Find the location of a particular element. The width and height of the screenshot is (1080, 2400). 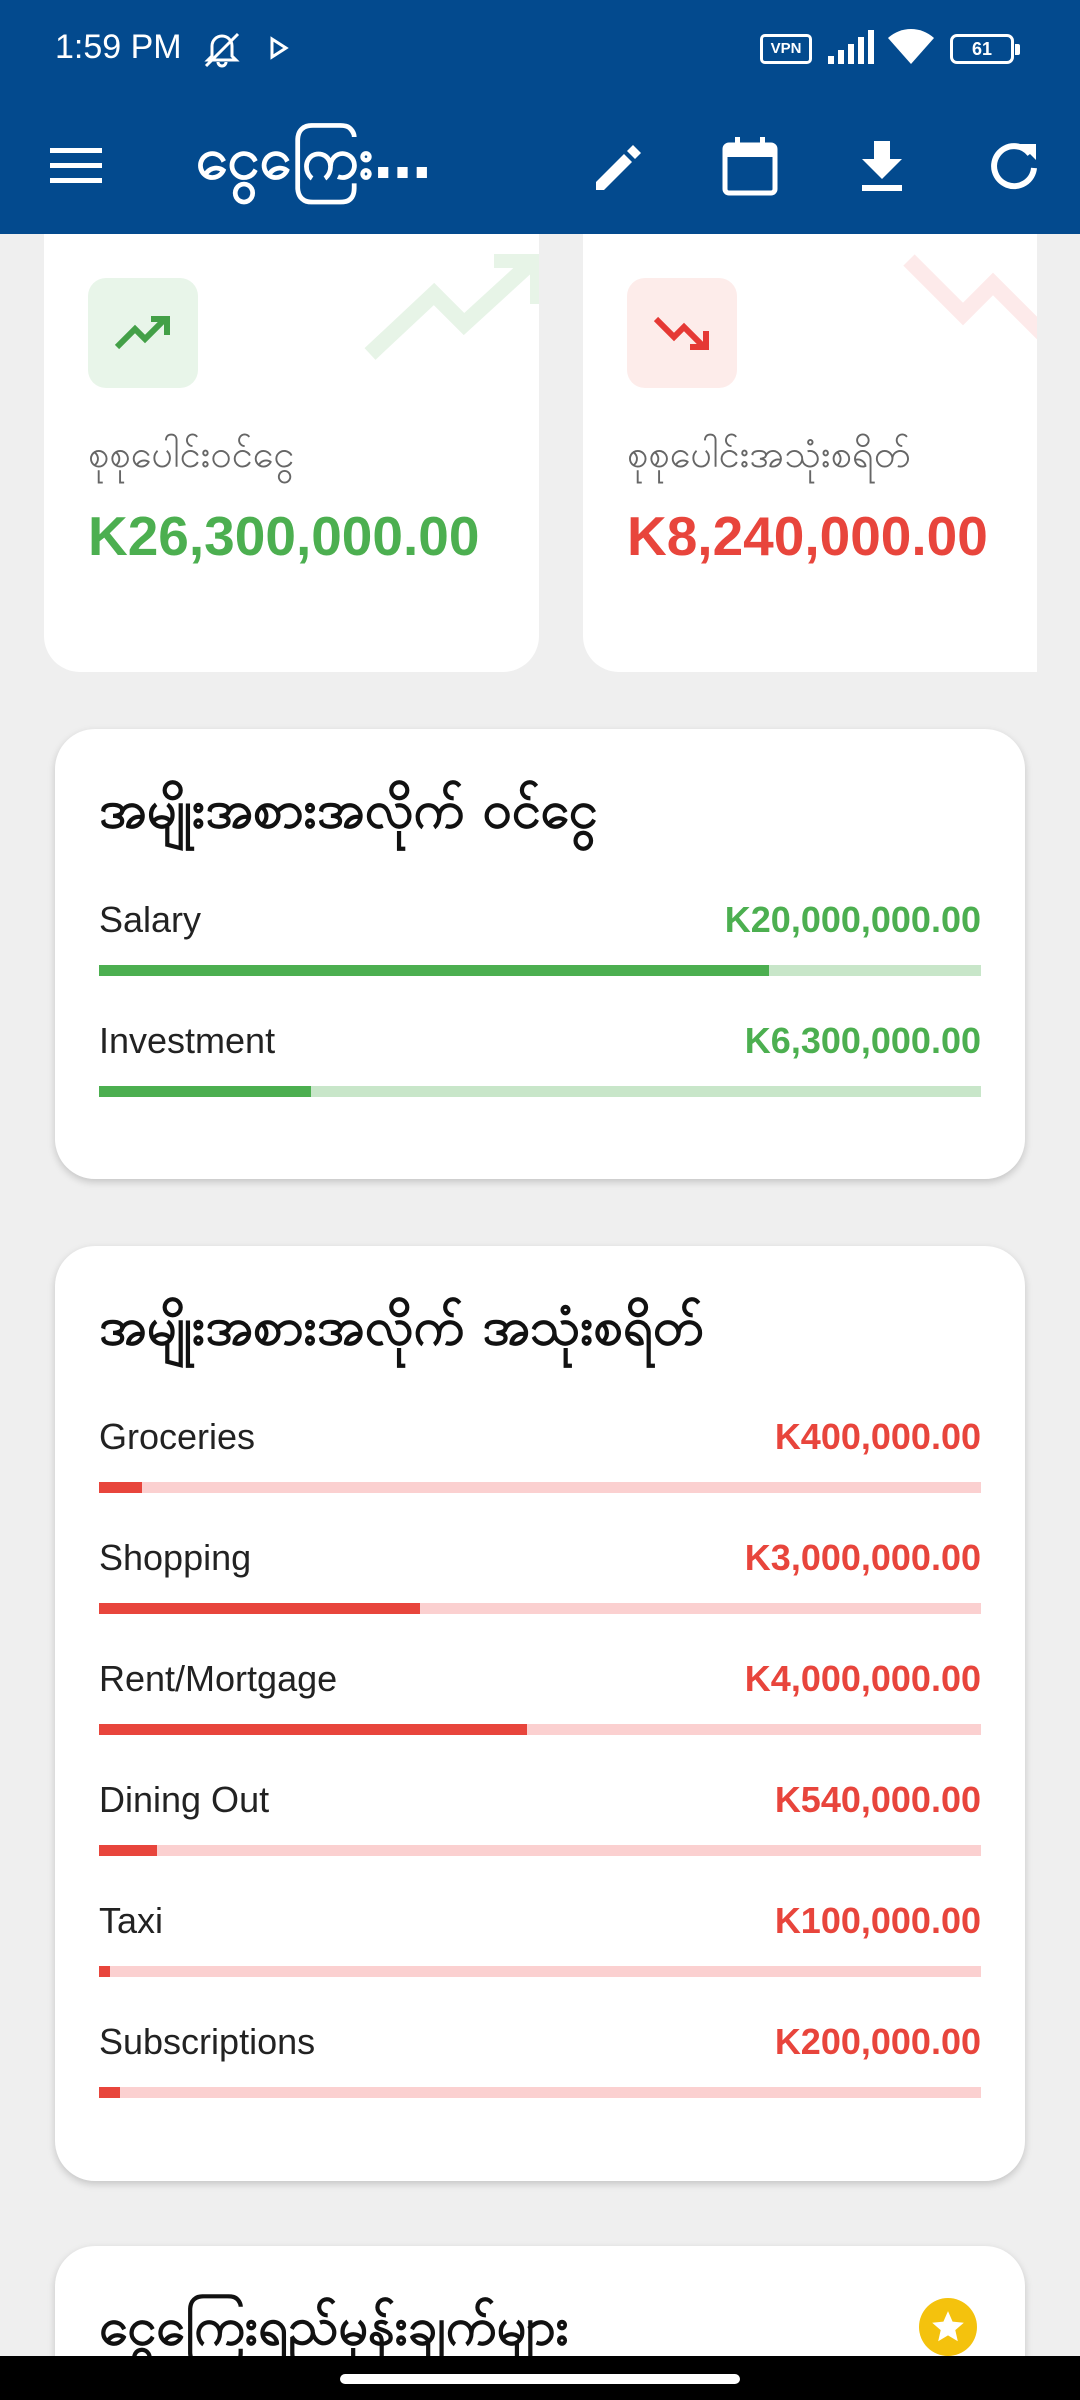

list-item: Investment K6,300,000.00 is located at coordinates (540, 1075).